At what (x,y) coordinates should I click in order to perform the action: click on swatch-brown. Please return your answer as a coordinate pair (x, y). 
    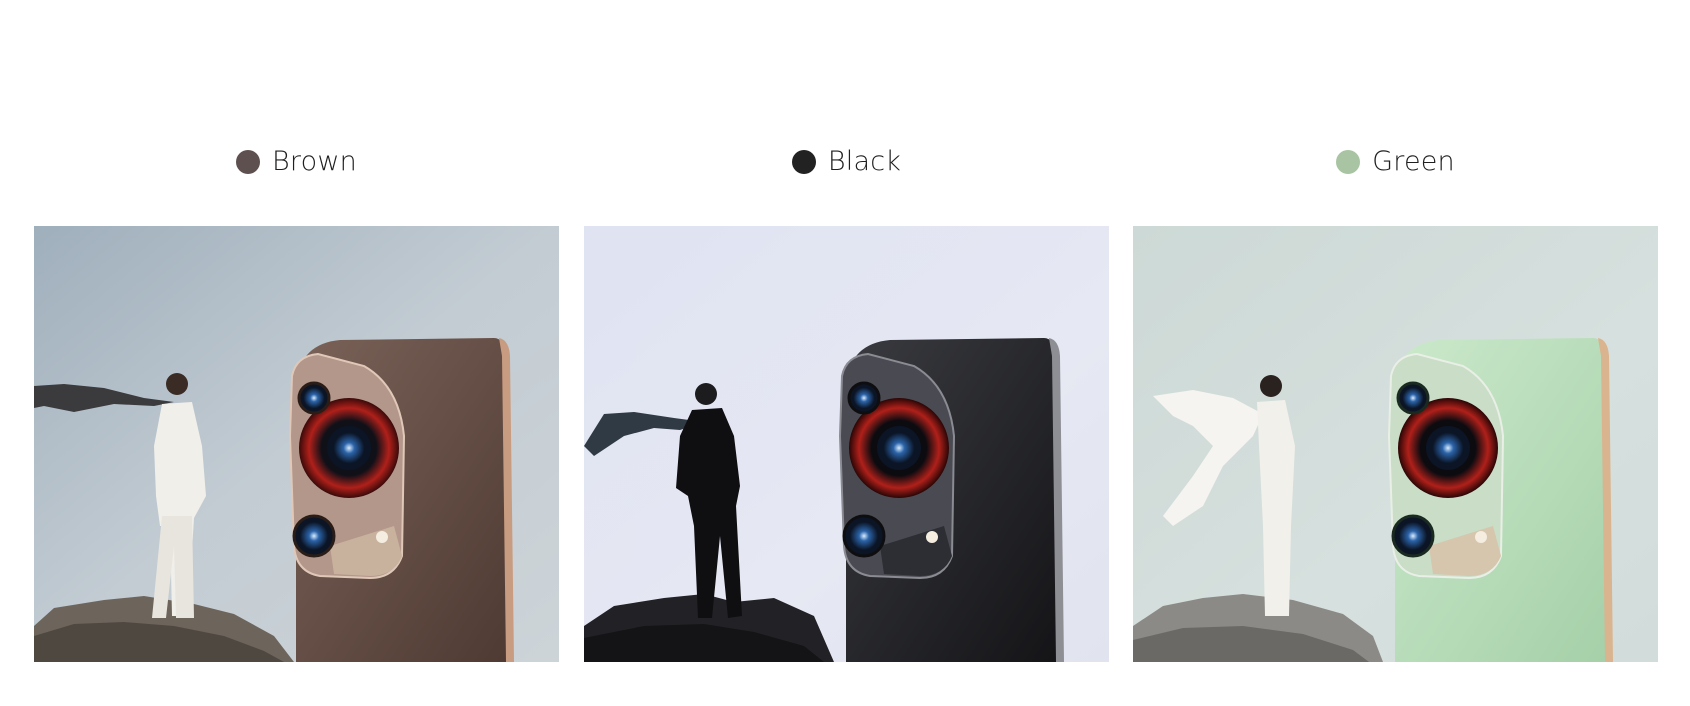
    Looking at the image, I should click on (248, 162).